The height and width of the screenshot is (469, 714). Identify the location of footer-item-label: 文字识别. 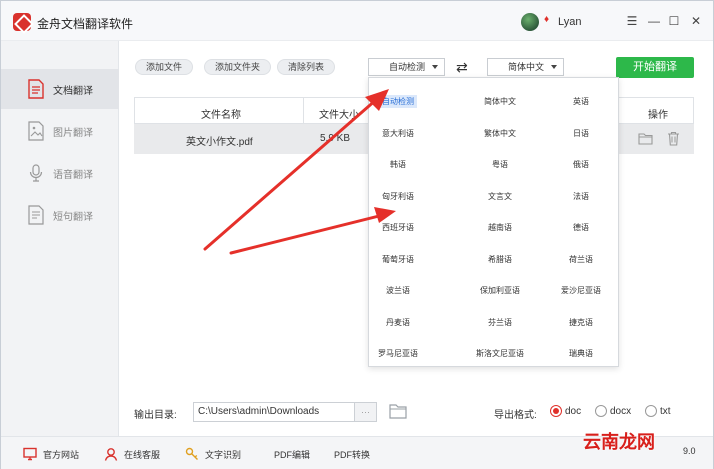
(223, 454).